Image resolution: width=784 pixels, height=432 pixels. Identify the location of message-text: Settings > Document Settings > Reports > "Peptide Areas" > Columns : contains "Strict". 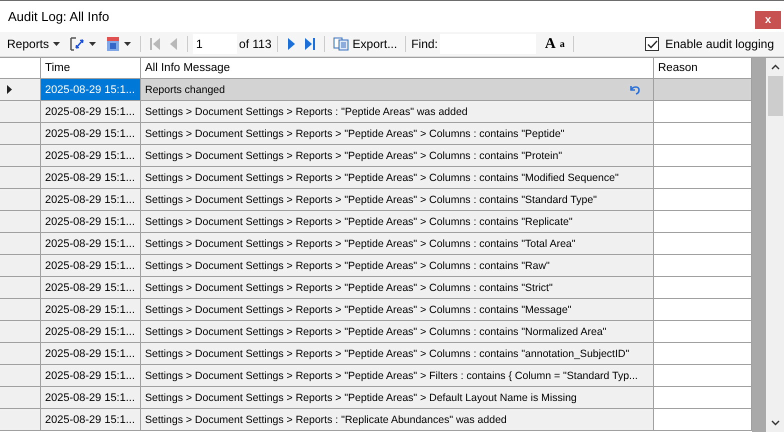
(349, 288).